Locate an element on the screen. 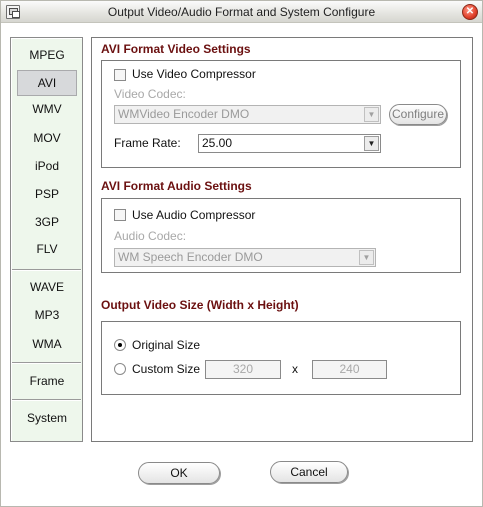 The height and width of the screenshot is (507, 483). frame-rate-value: 25.00 is located at coordinates (217, 143).